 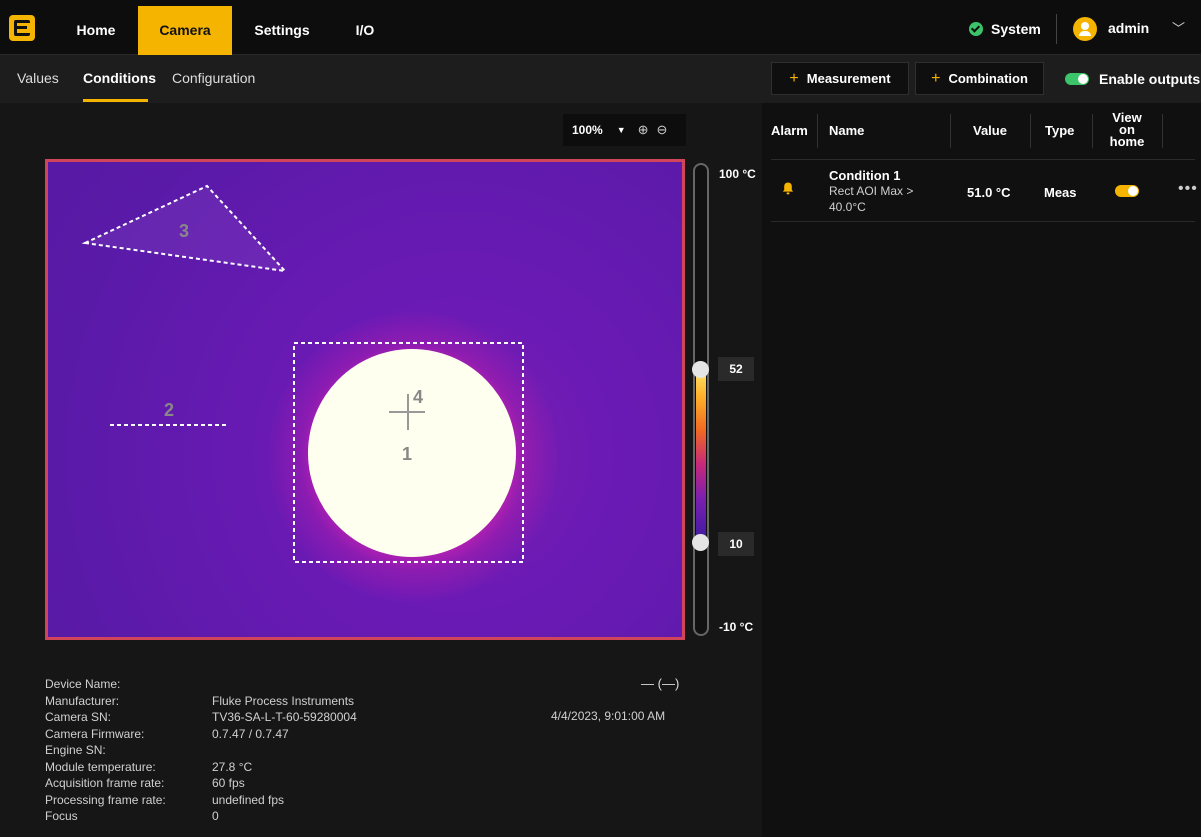 What do you see at coordinates (788, 188) in the screenshot?
I see `bell-icon` at bounding box center [788, 188].